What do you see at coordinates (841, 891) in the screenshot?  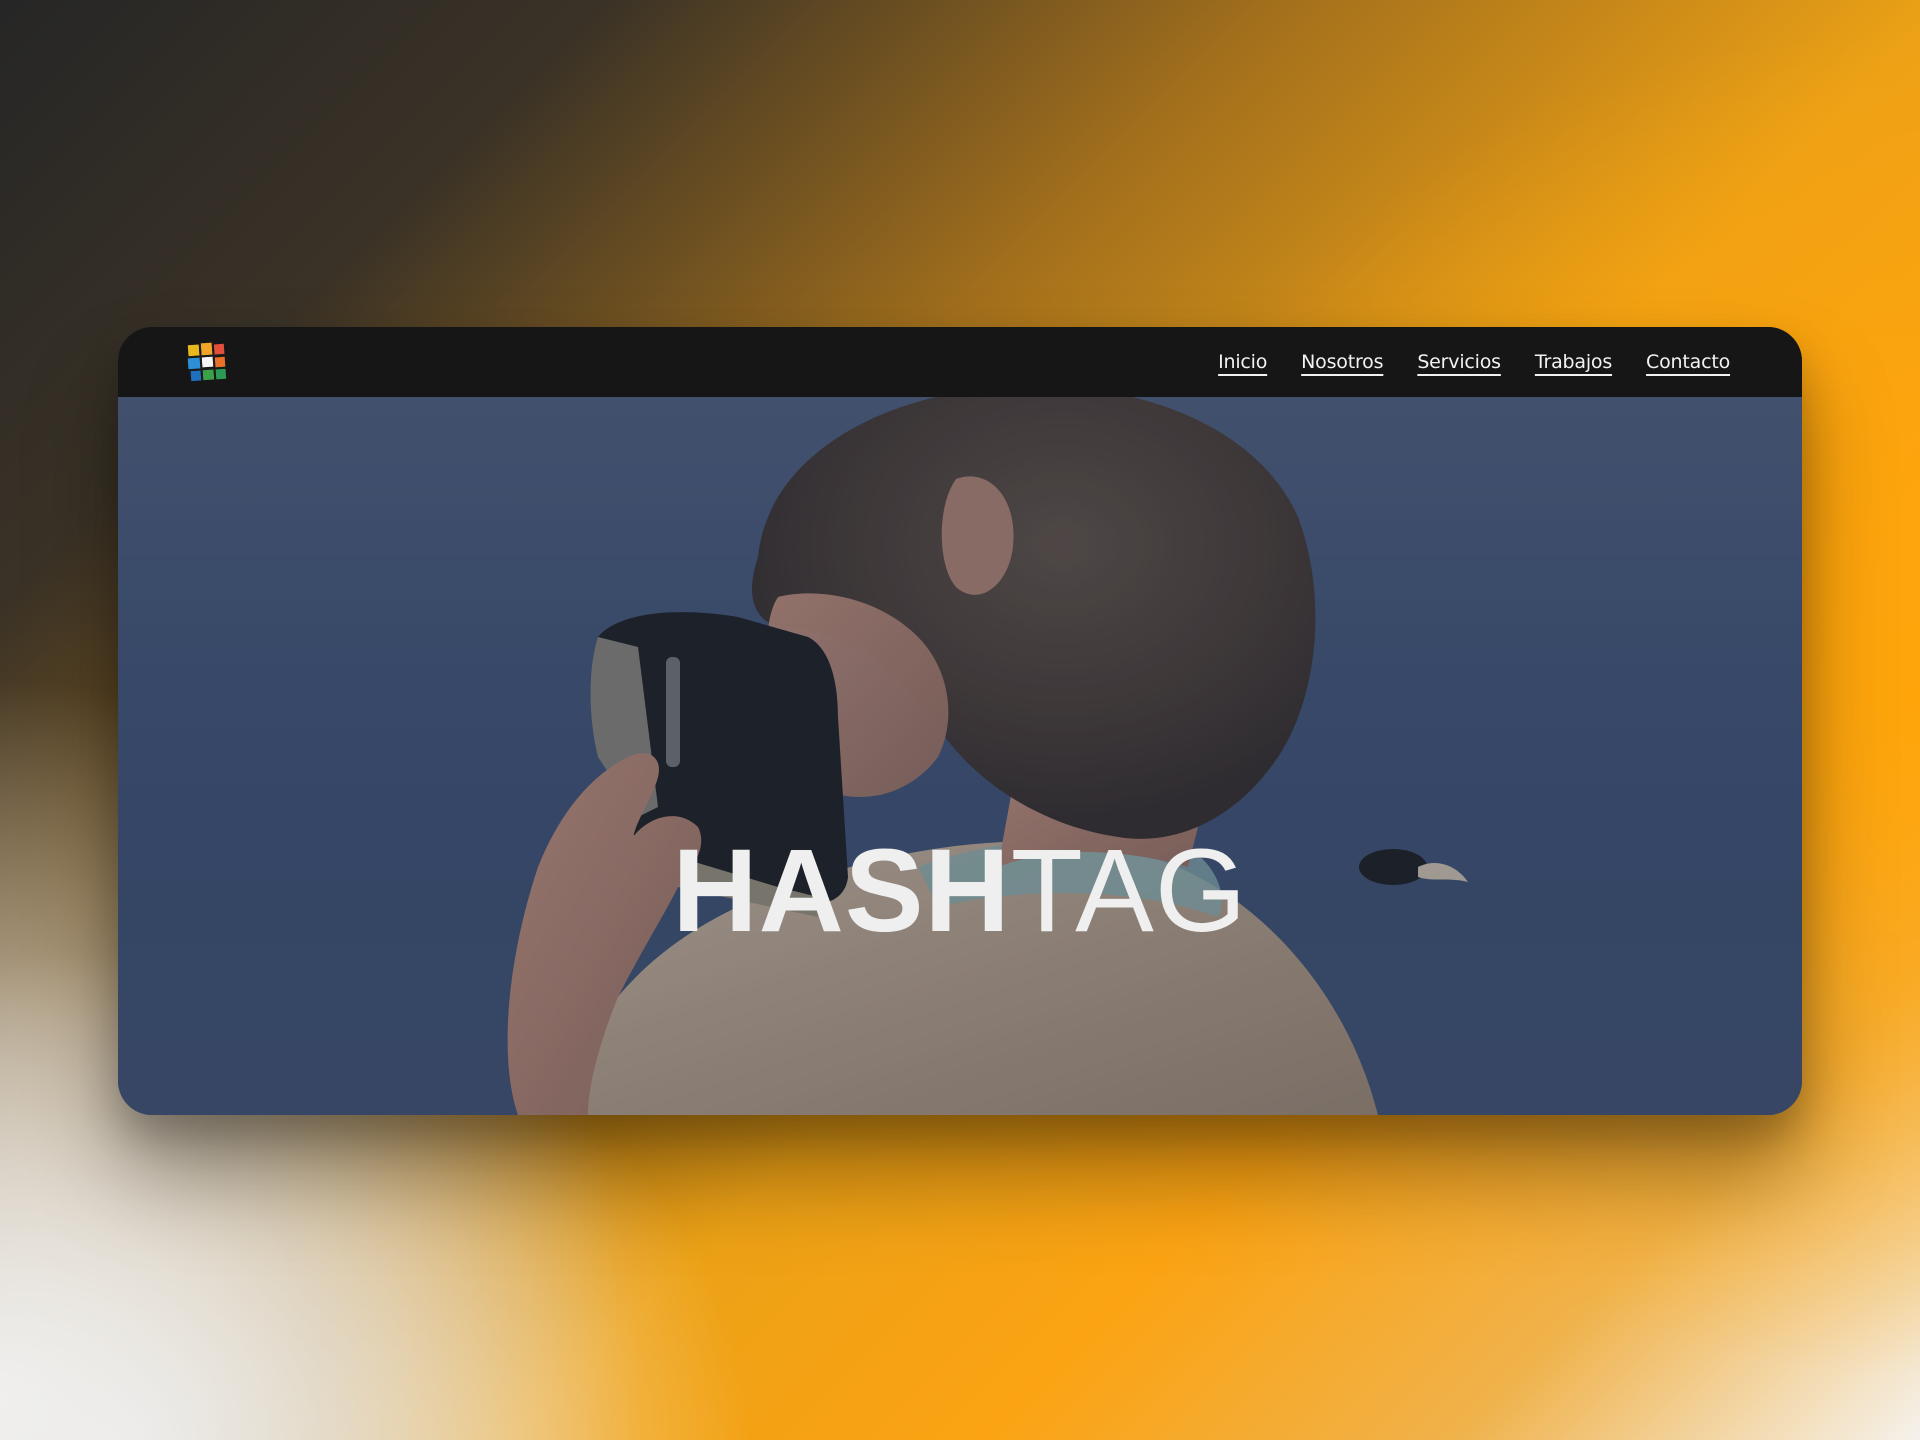 I see `hero-title-bold: HASH` at bounding box center [841, 891].